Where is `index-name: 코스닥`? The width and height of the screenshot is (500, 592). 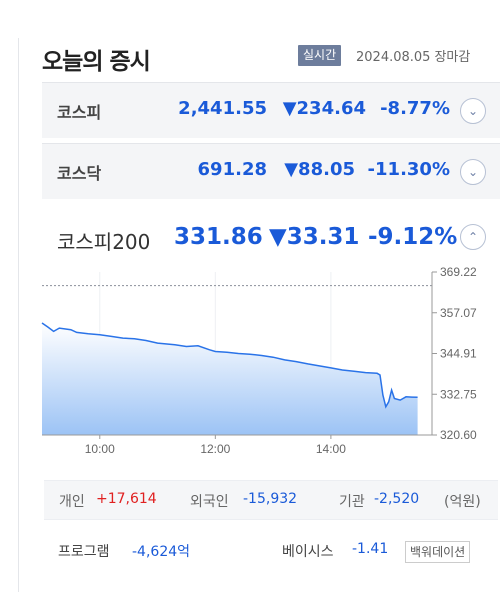
index-name: 코스닥 is located at coordinates (79, 173).